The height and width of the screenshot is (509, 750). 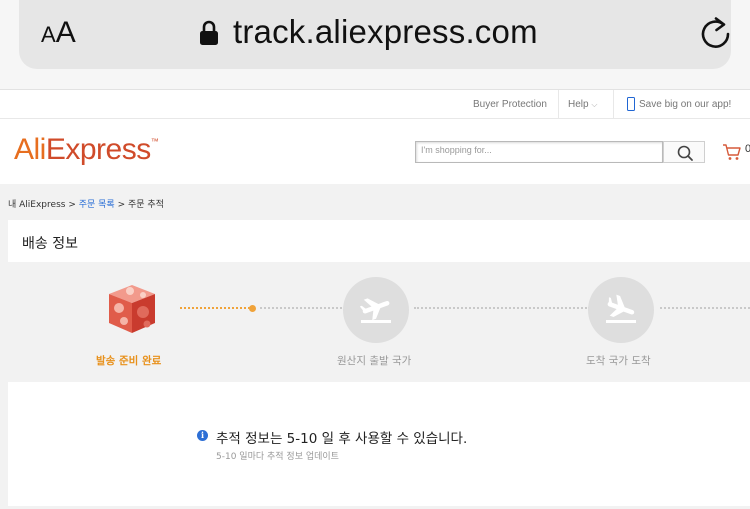 What do you see at coordinates (732, 152) in the screenshot?
I see `cart-icon` at bounding box center [732, 152].